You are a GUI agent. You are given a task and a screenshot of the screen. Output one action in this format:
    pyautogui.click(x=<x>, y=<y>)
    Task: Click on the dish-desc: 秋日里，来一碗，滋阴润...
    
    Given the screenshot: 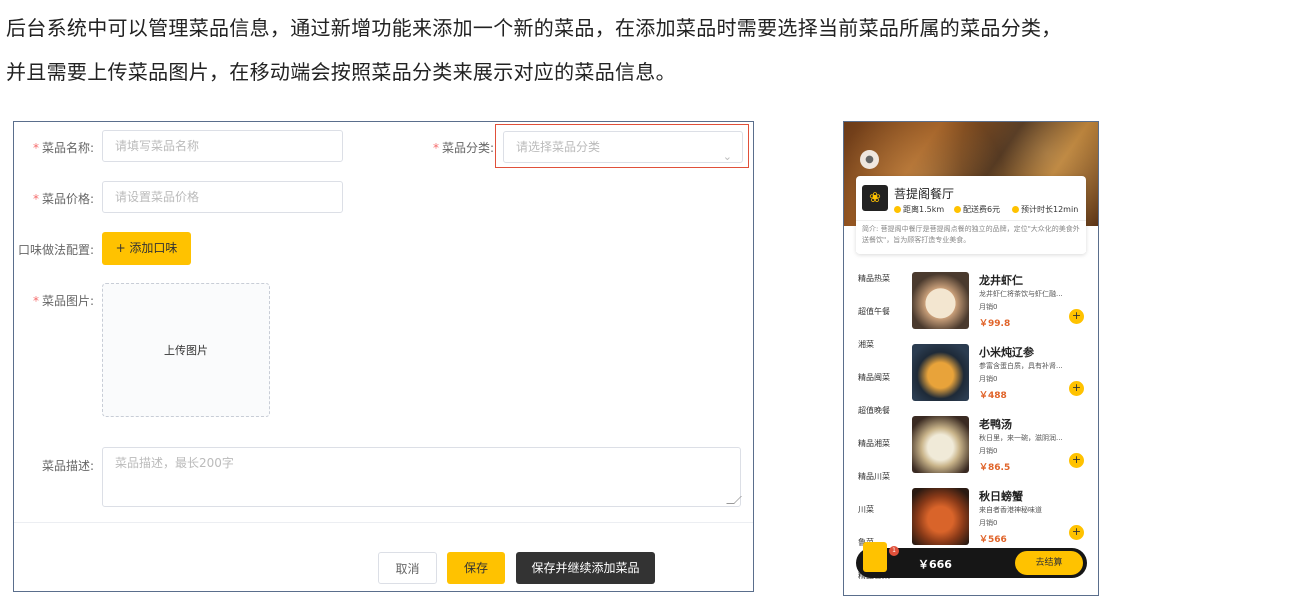 What is the action you would take?
    pyautogui.click(x=1021, y=438)
    